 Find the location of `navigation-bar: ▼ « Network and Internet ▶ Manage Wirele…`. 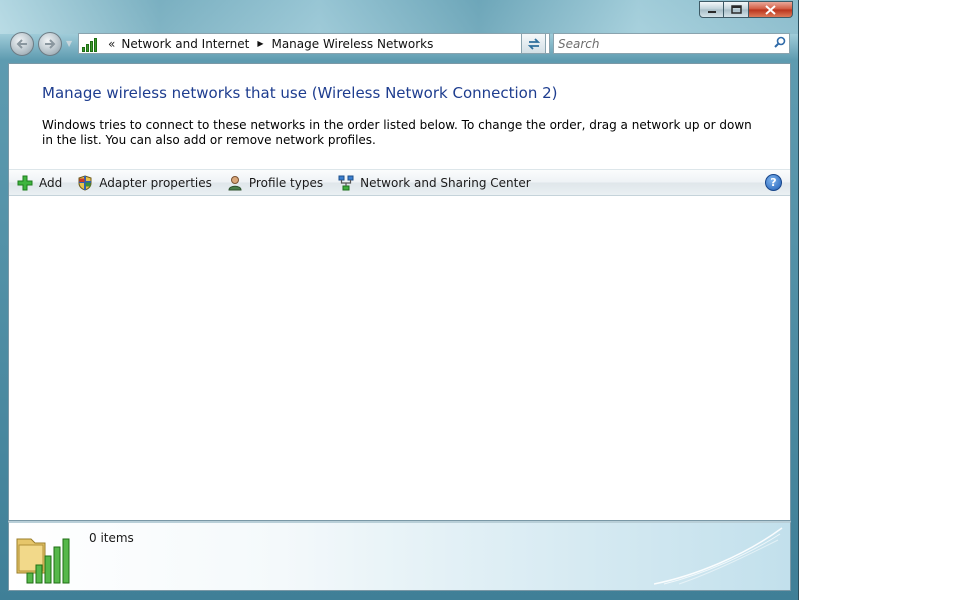

navigation-bar: ▼ « Network and Internet ▶ Manage Wirele… is located at coordinates (399, 44).